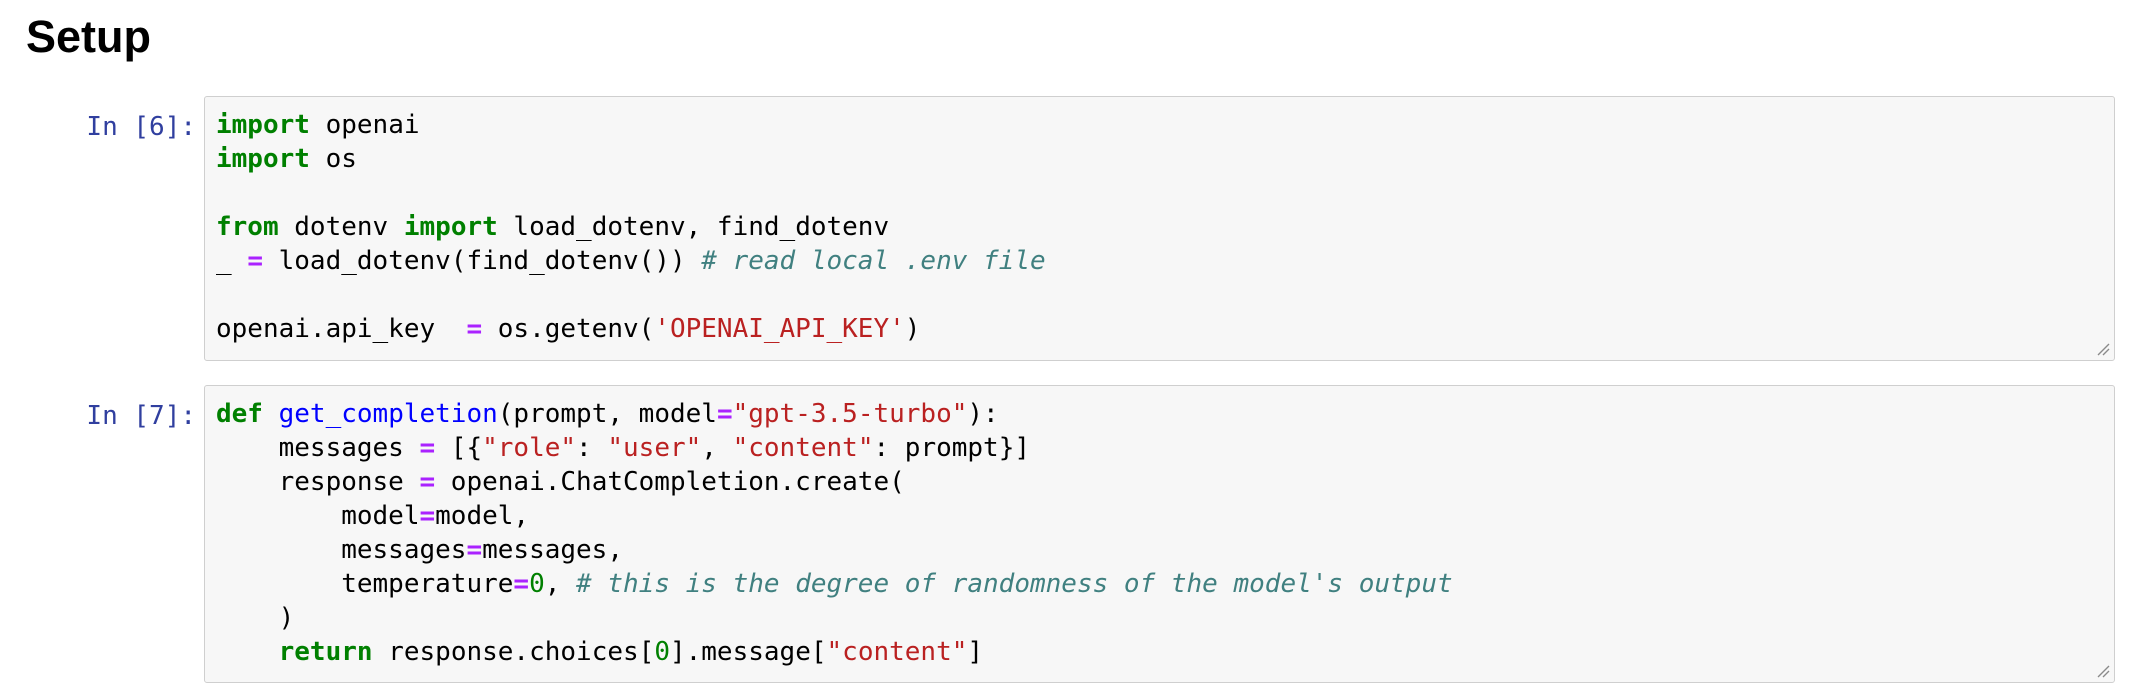 This screenshot has width=2142, height=698. What do you see at coordinates (873, 261) in the screenshot?
I see `comment-token: # read local .env file` at bounding box center [873, 261].